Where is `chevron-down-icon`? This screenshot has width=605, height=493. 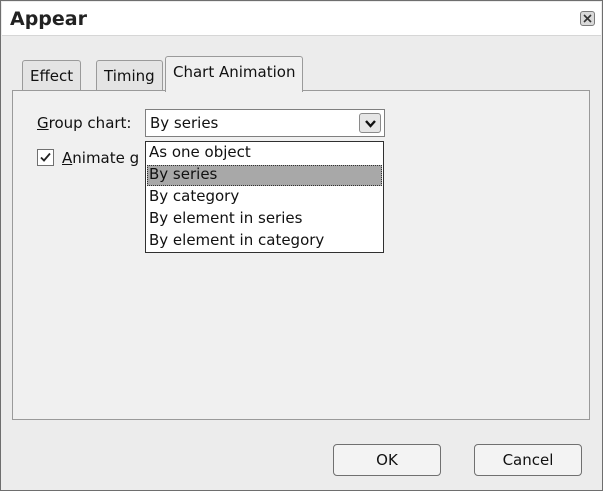
chevron-down-icon is located at coordinates (370, 124).